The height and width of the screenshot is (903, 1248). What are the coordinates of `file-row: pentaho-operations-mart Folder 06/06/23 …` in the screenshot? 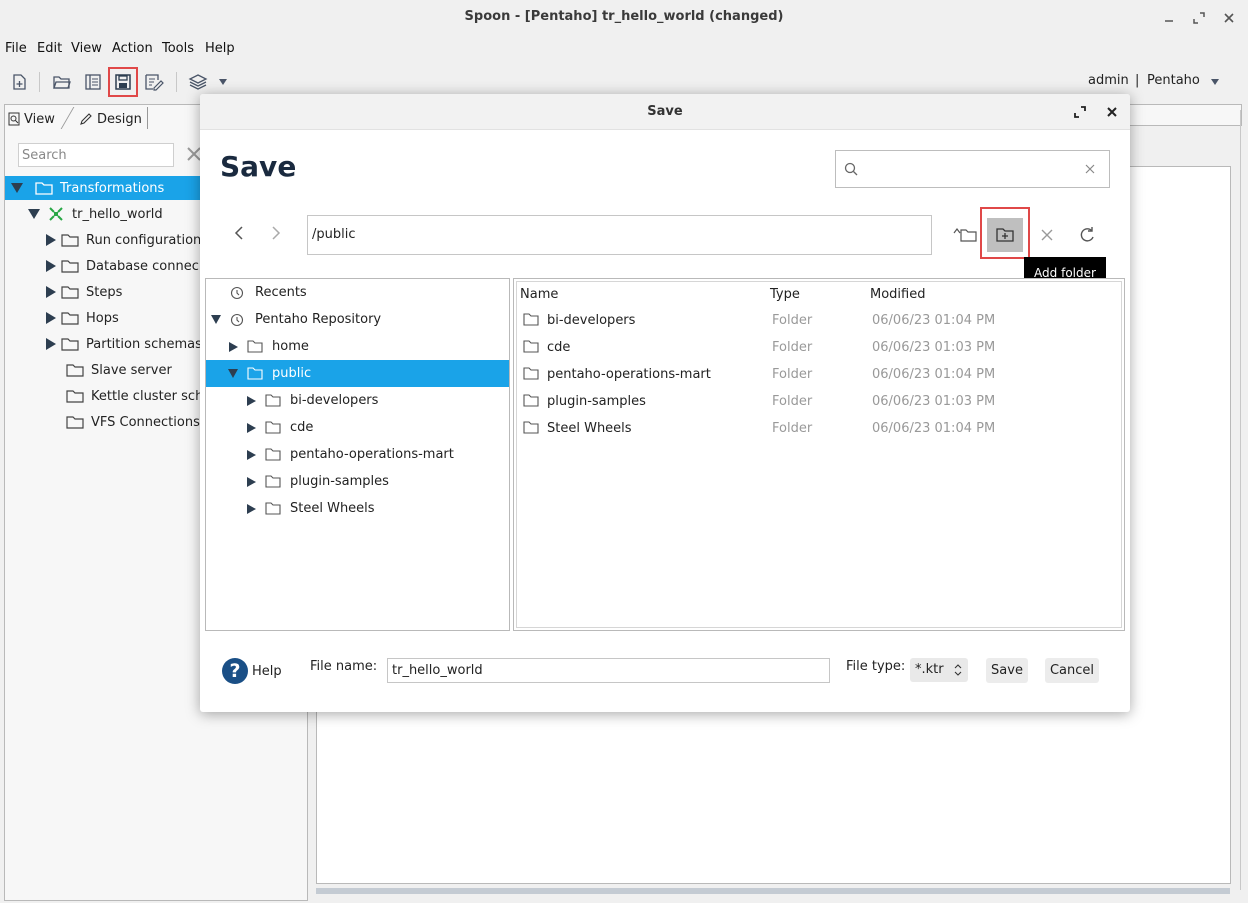 It's located at (817, 374).